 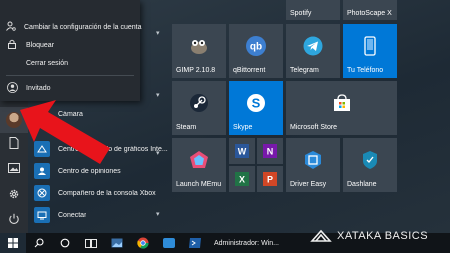 I want to click on powerpoint-icon: P, so click(x=270, y=179).